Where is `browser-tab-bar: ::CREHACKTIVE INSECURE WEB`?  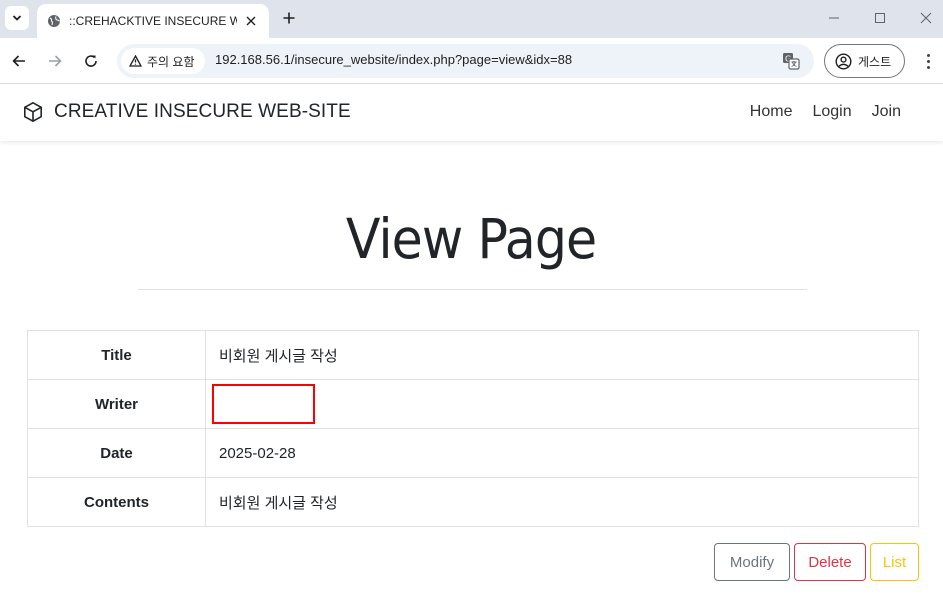
browser-tab-bar: ::CREHACKTIVE INSECURE WEB is located at coordinates (471, 19).